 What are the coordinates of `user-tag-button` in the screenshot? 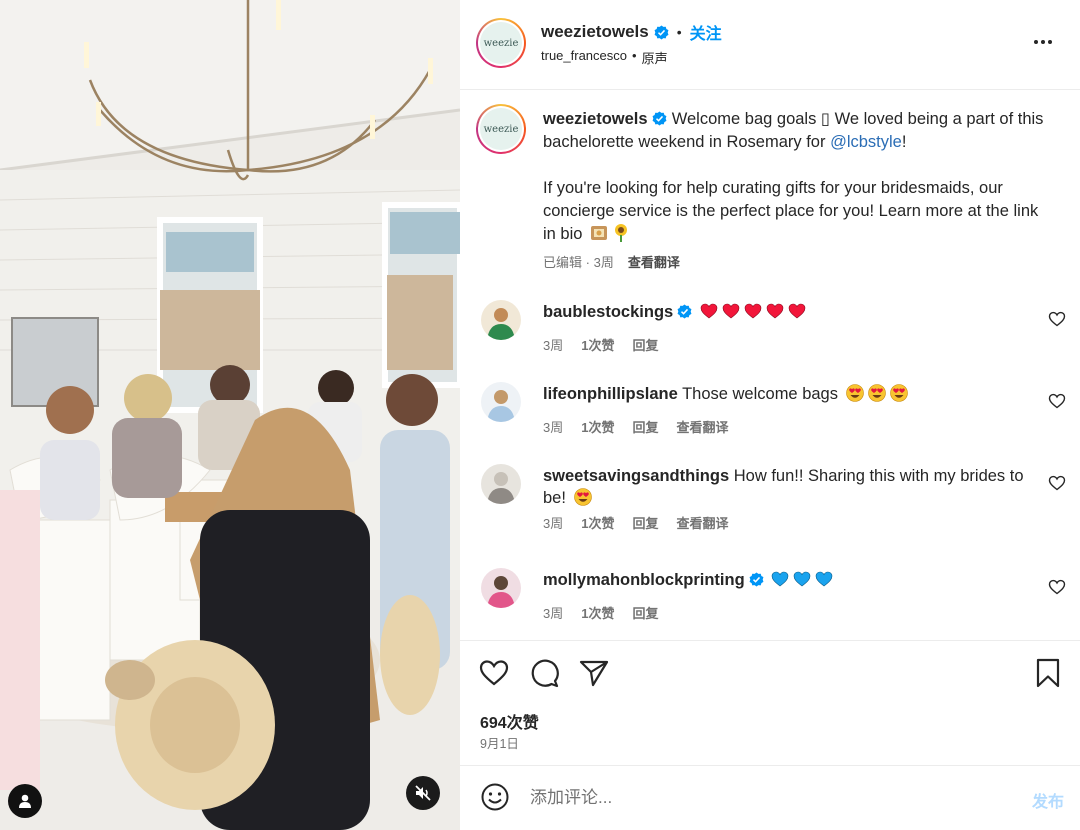 It's located at (25, 801).